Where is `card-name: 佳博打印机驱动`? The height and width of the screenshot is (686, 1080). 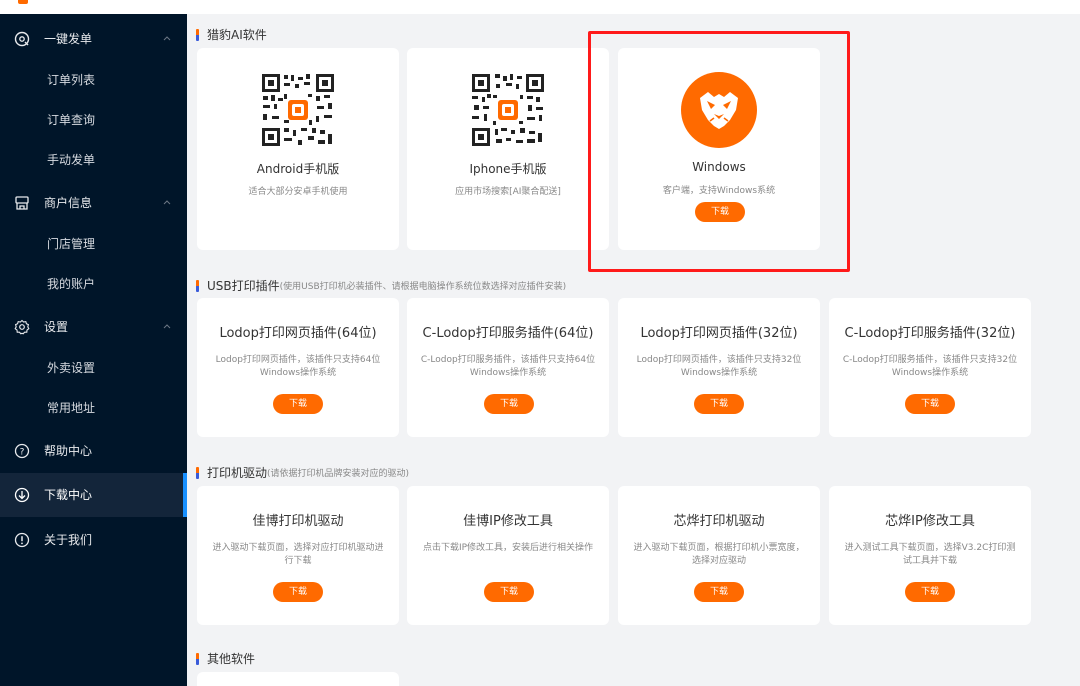 card-name: 佳博打印机驱动 is located at coordinates (298, 521).